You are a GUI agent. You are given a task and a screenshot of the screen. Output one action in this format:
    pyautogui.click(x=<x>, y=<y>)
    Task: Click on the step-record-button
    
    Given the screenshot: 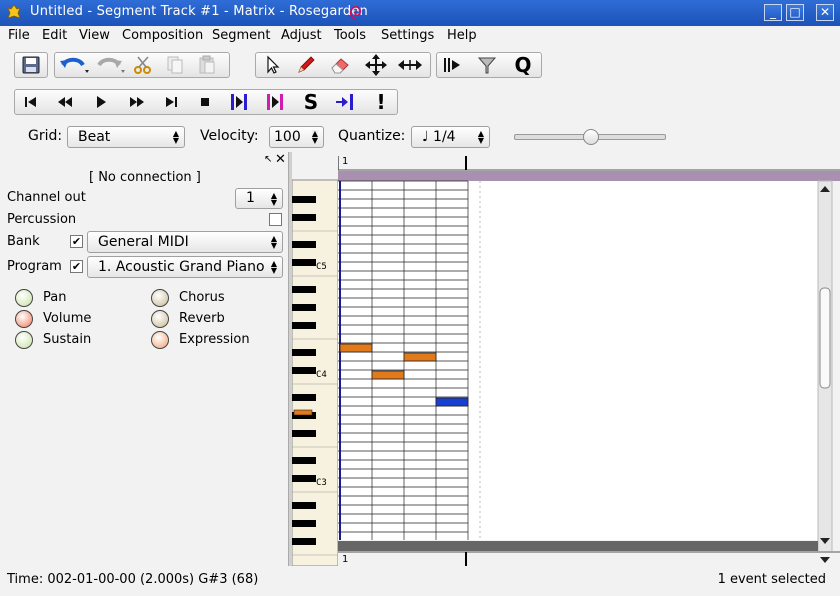 What is the action you would take?
    pyautogui.click(x=453, y=65)
    